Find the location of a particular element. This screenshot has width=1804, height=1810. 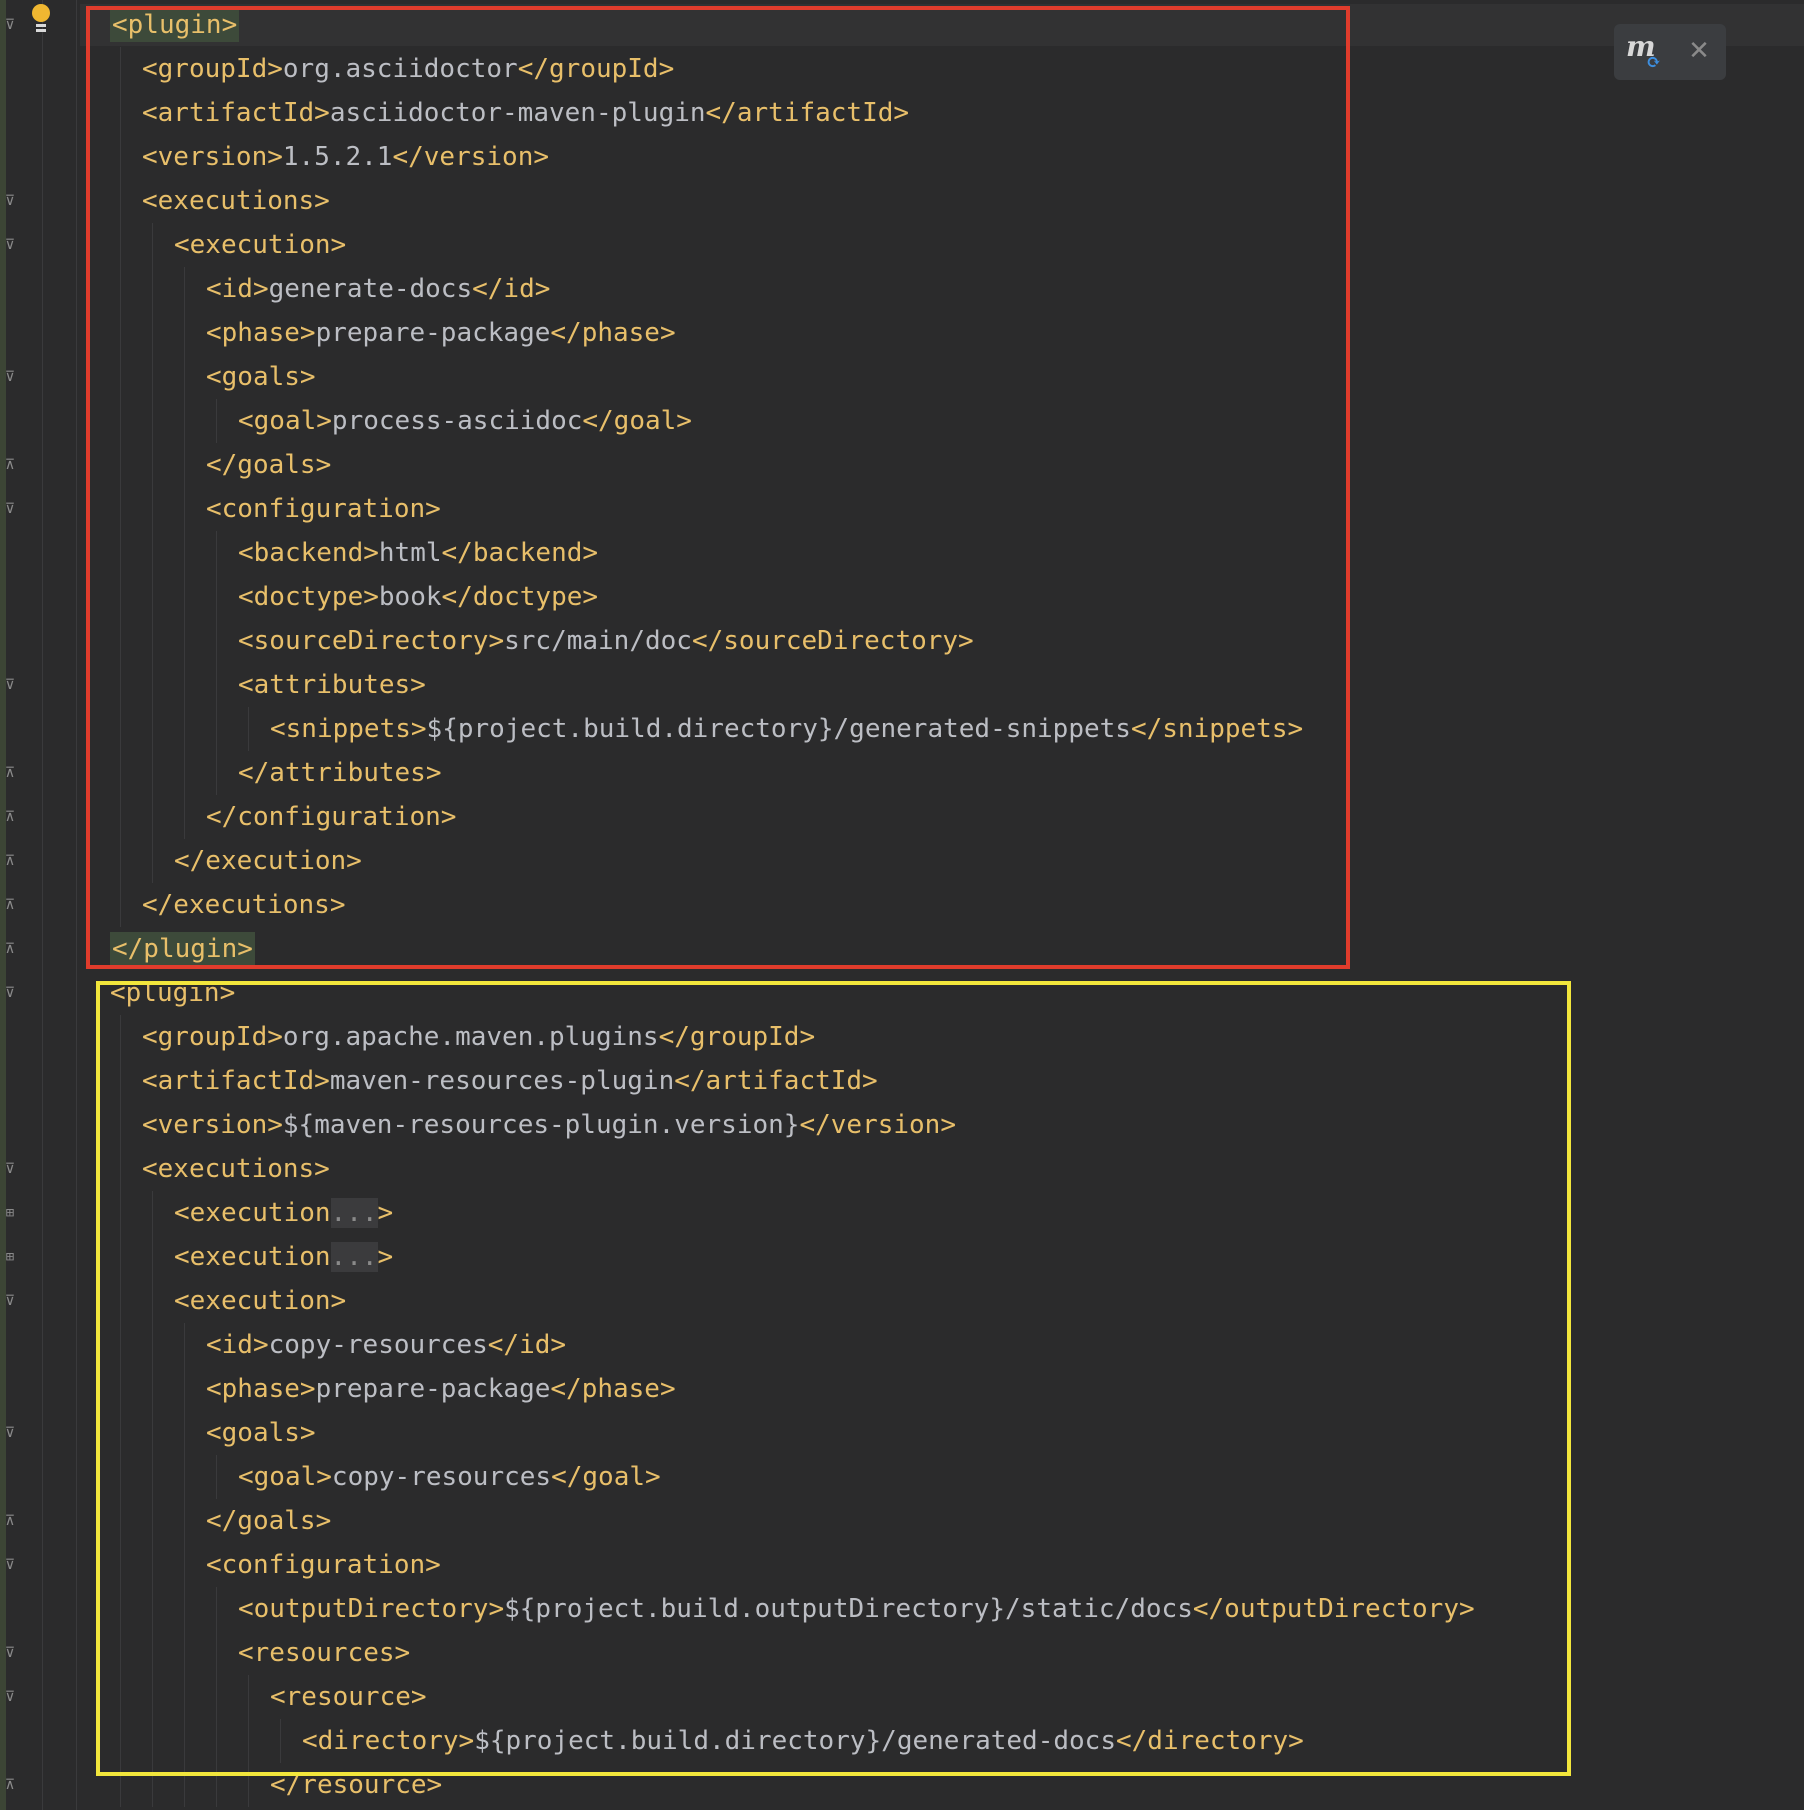

lightbulb-icon is located at coordinates (41, 20).